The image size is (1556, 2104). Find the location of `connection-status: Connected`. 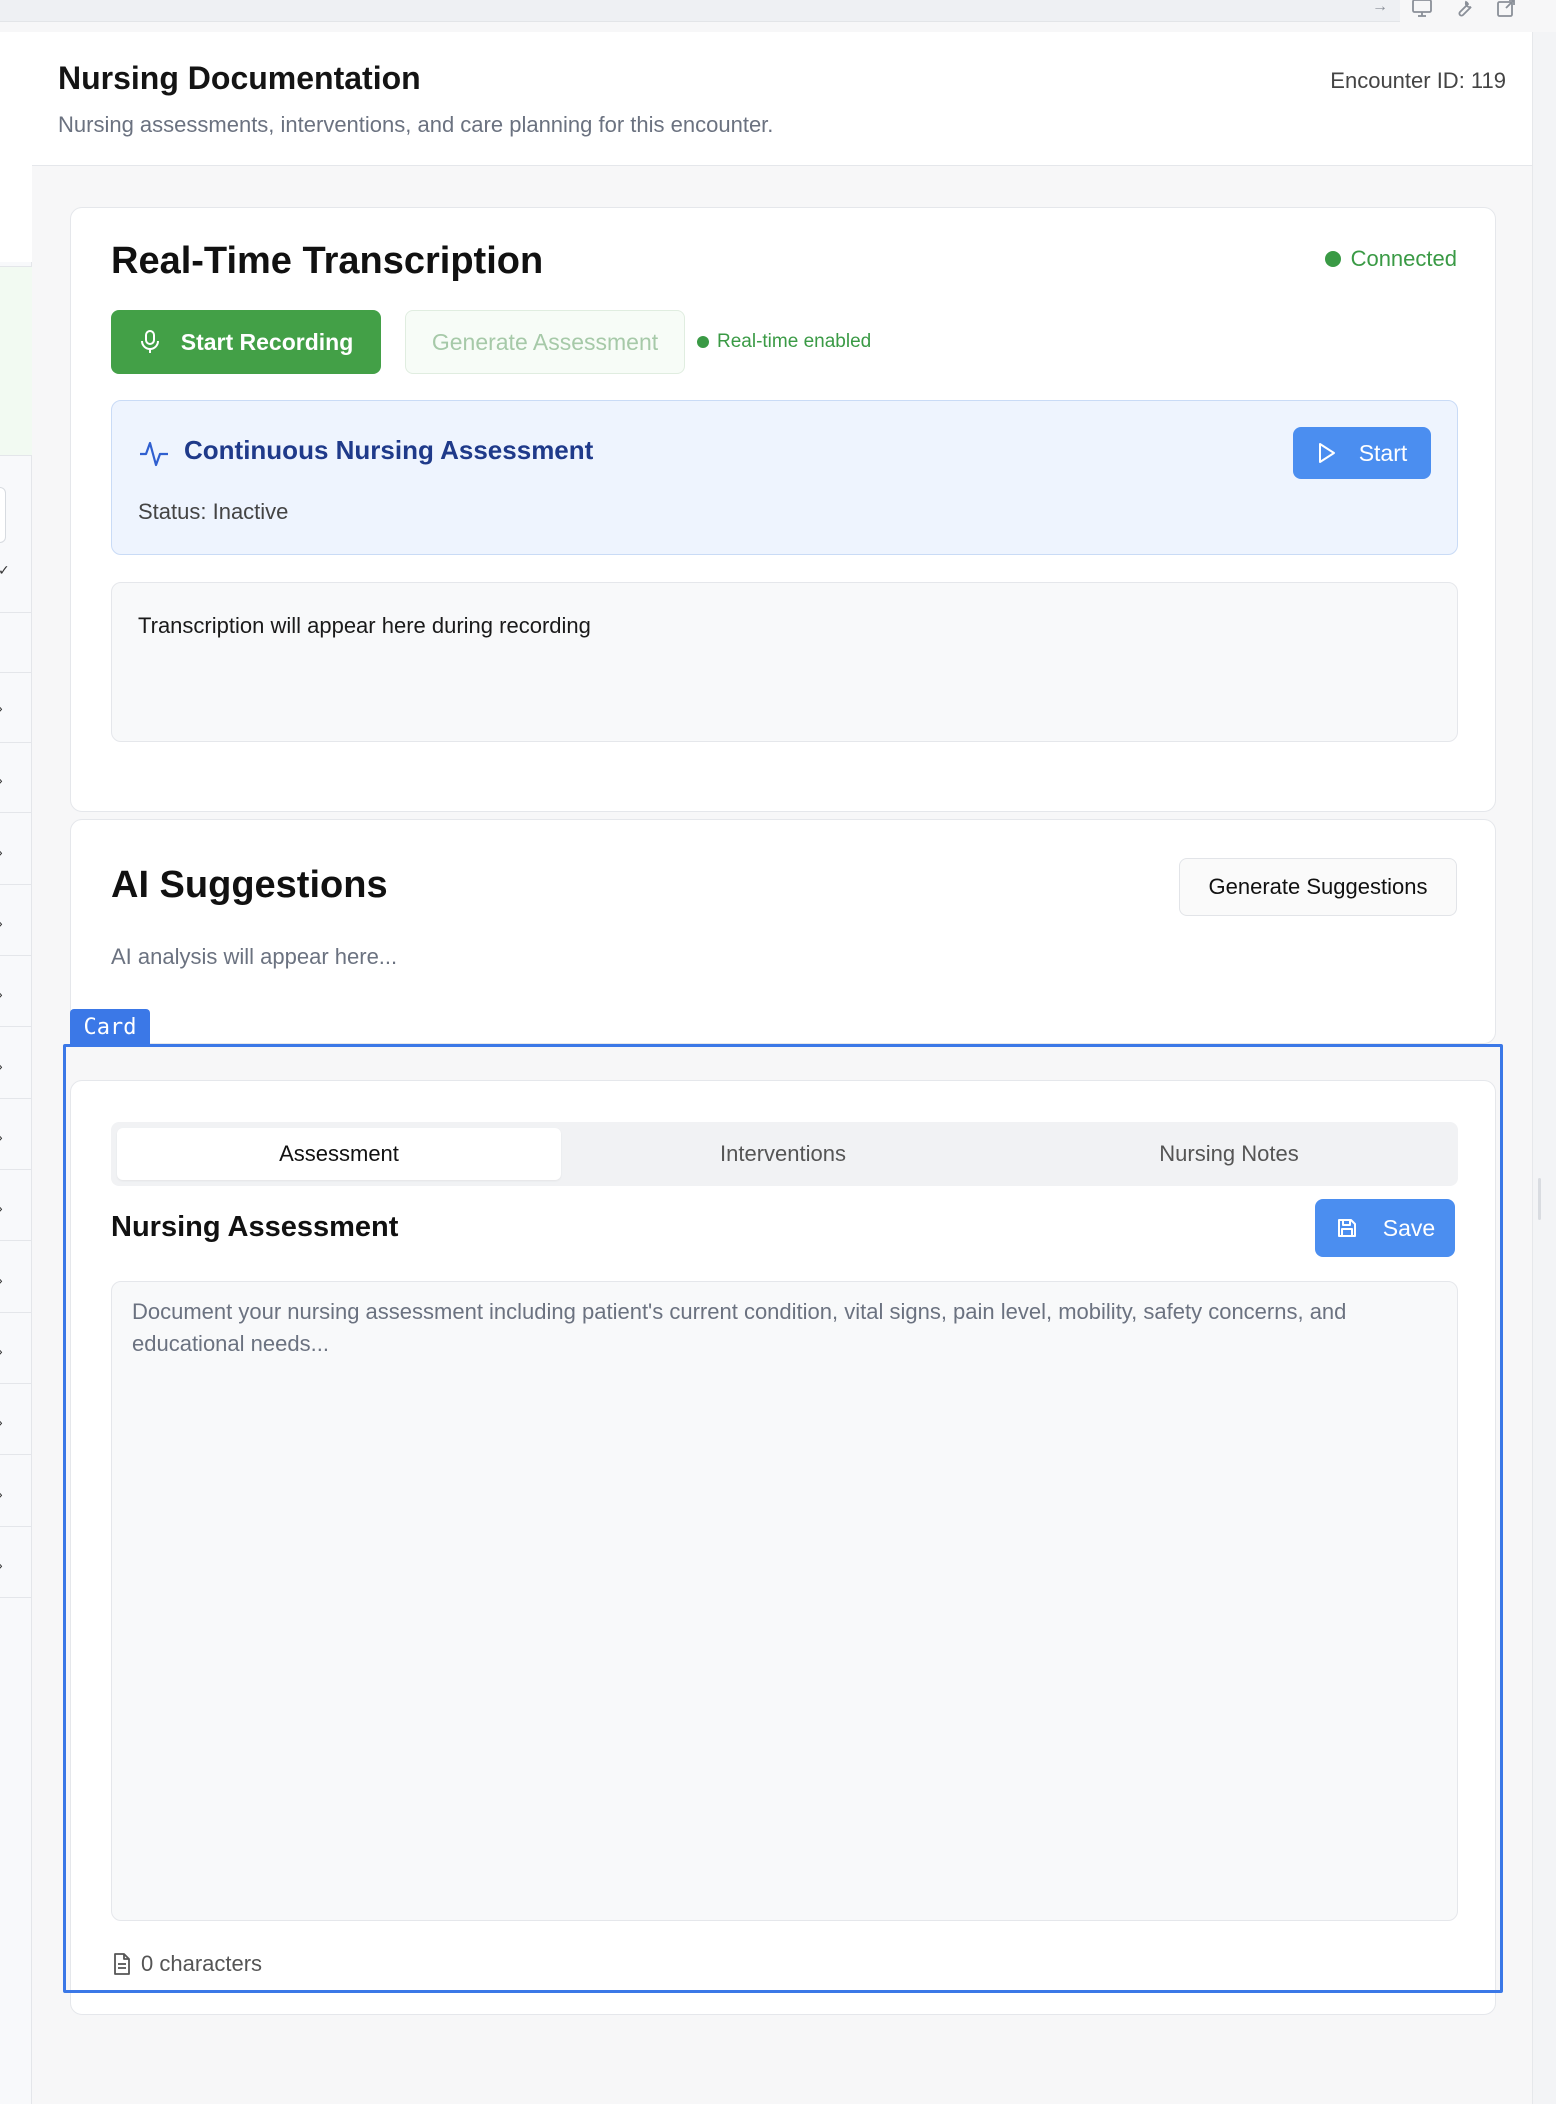

connection-status: Connected is located at coordinates (1390, 259).